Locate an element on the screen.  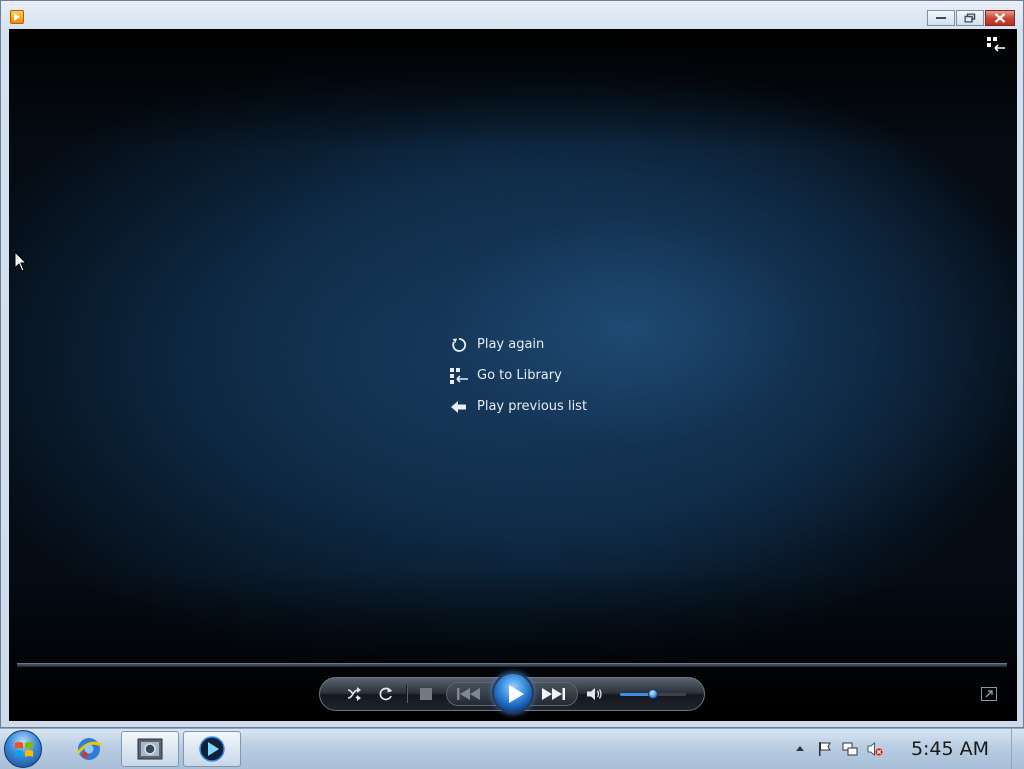
windows-explorer-icon is located at coordinates (150, 749).